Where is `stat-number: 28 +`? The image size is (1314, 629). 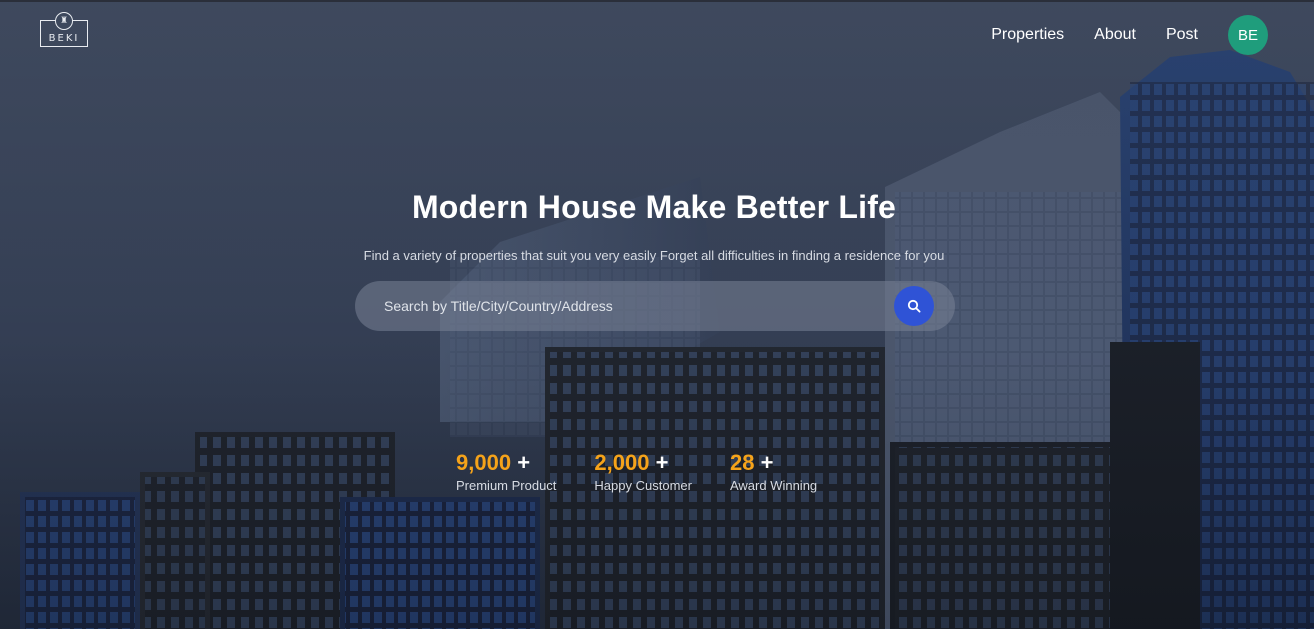
stat-number: 28 + is located at coordinates (773, 463).